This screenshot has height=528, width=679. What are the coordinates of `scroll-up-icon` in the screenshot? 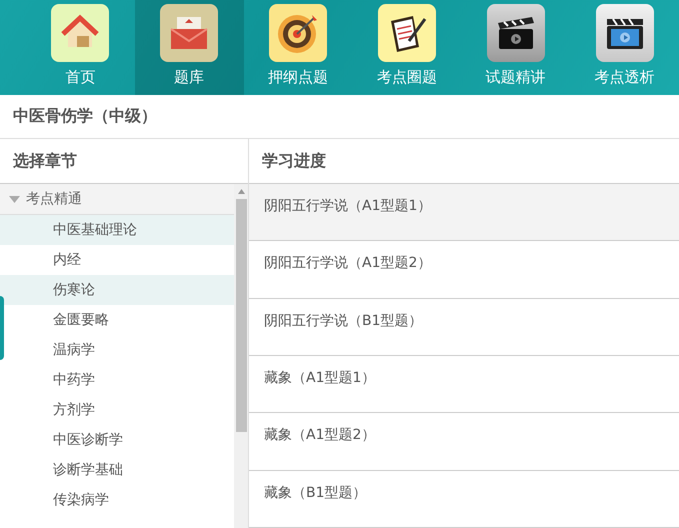 It's located at (241, 191).